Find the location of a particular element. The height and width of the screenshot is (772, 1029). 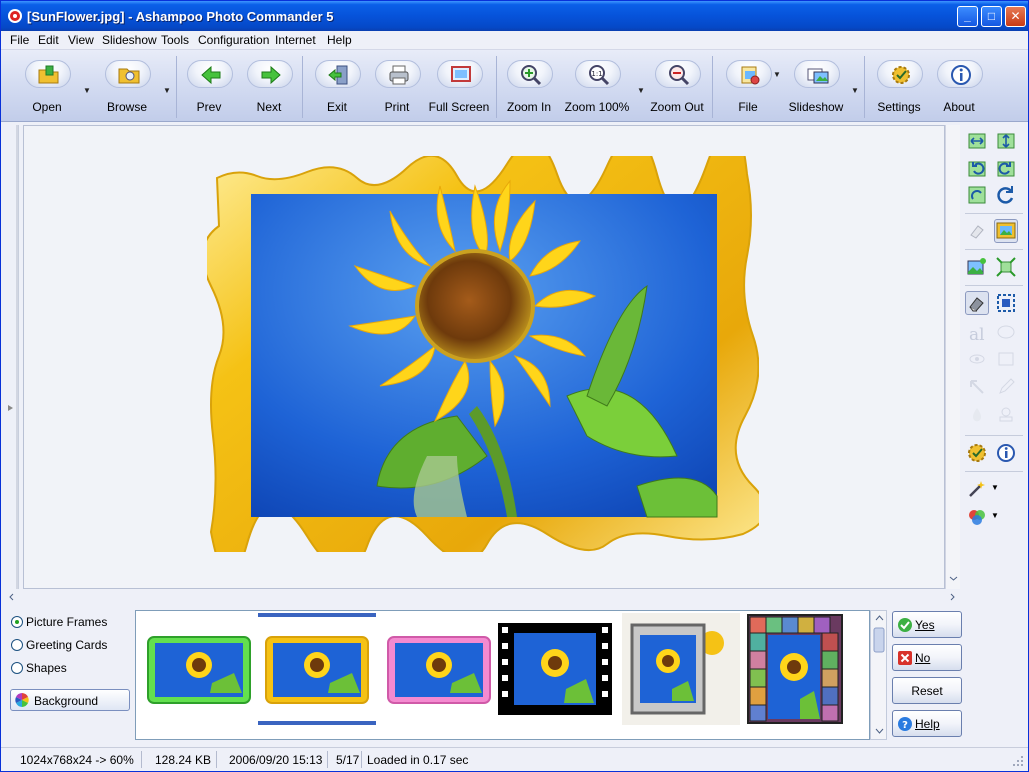

next-button: Next is located at coordinates (269, 86).